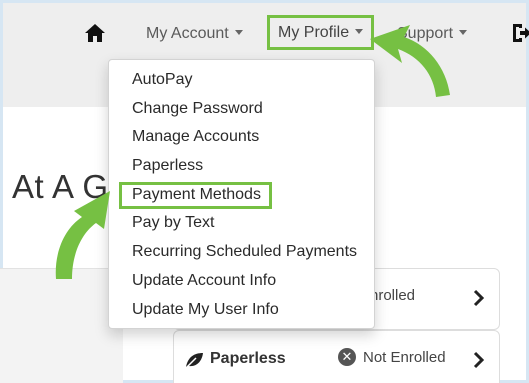 The height and width of the screenshot is (383, 529). What do you see at coordinates (241, 281) in the screenshot?
I see `menu-item-update-account-info: Update Account Info` at bounding box center [241, 281].